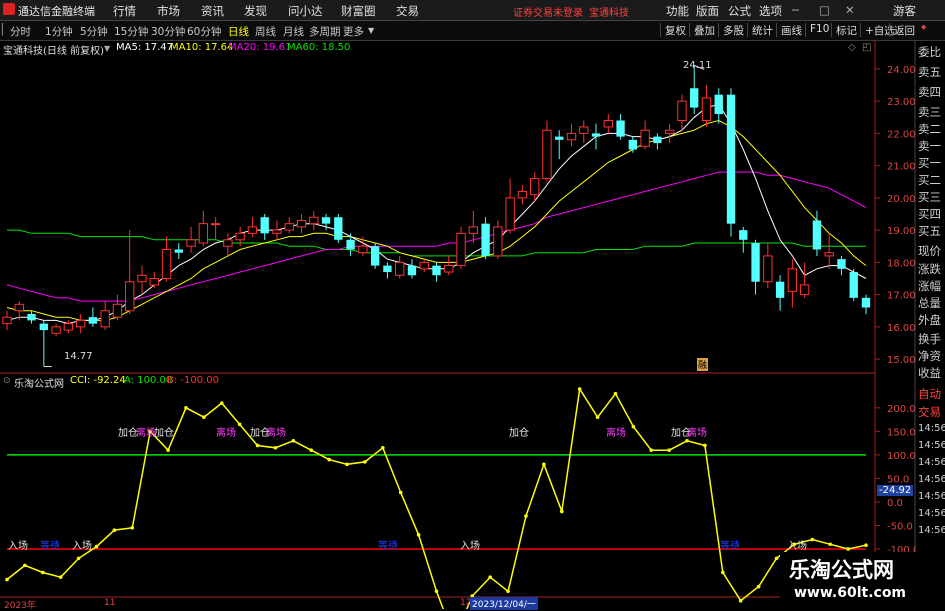  I want to click on cci-tick-label: 200.0, so click(901, 409).